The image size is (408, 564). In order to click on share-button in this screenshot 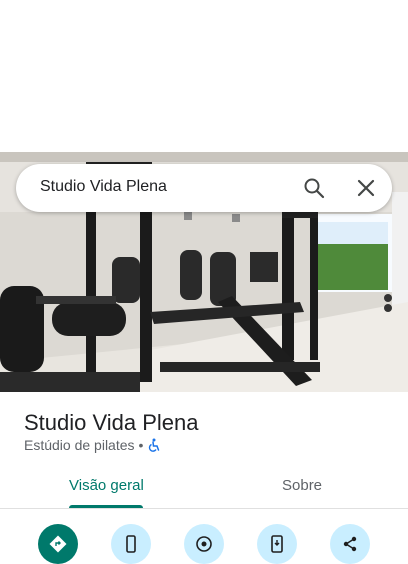, I will do `click(350, 544)`.